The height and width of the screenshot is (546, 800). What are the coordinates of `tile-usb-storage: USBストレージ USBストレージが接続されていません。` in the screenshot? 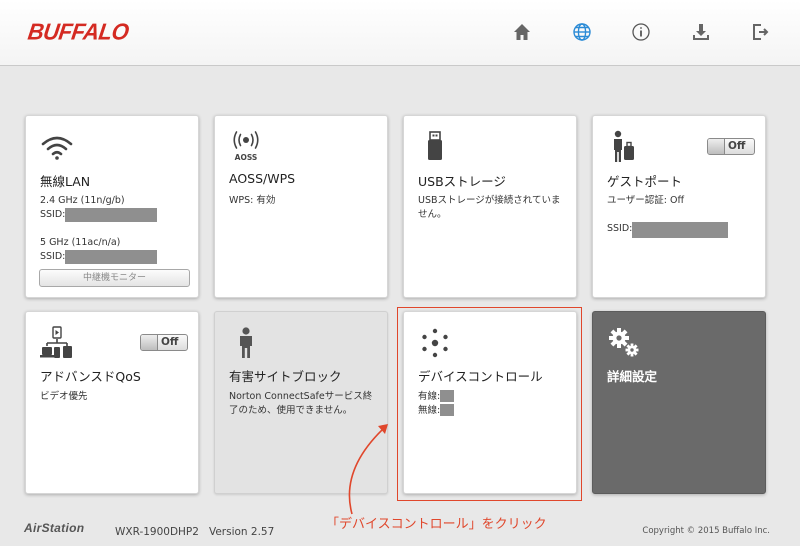 It's located at (490, 206).